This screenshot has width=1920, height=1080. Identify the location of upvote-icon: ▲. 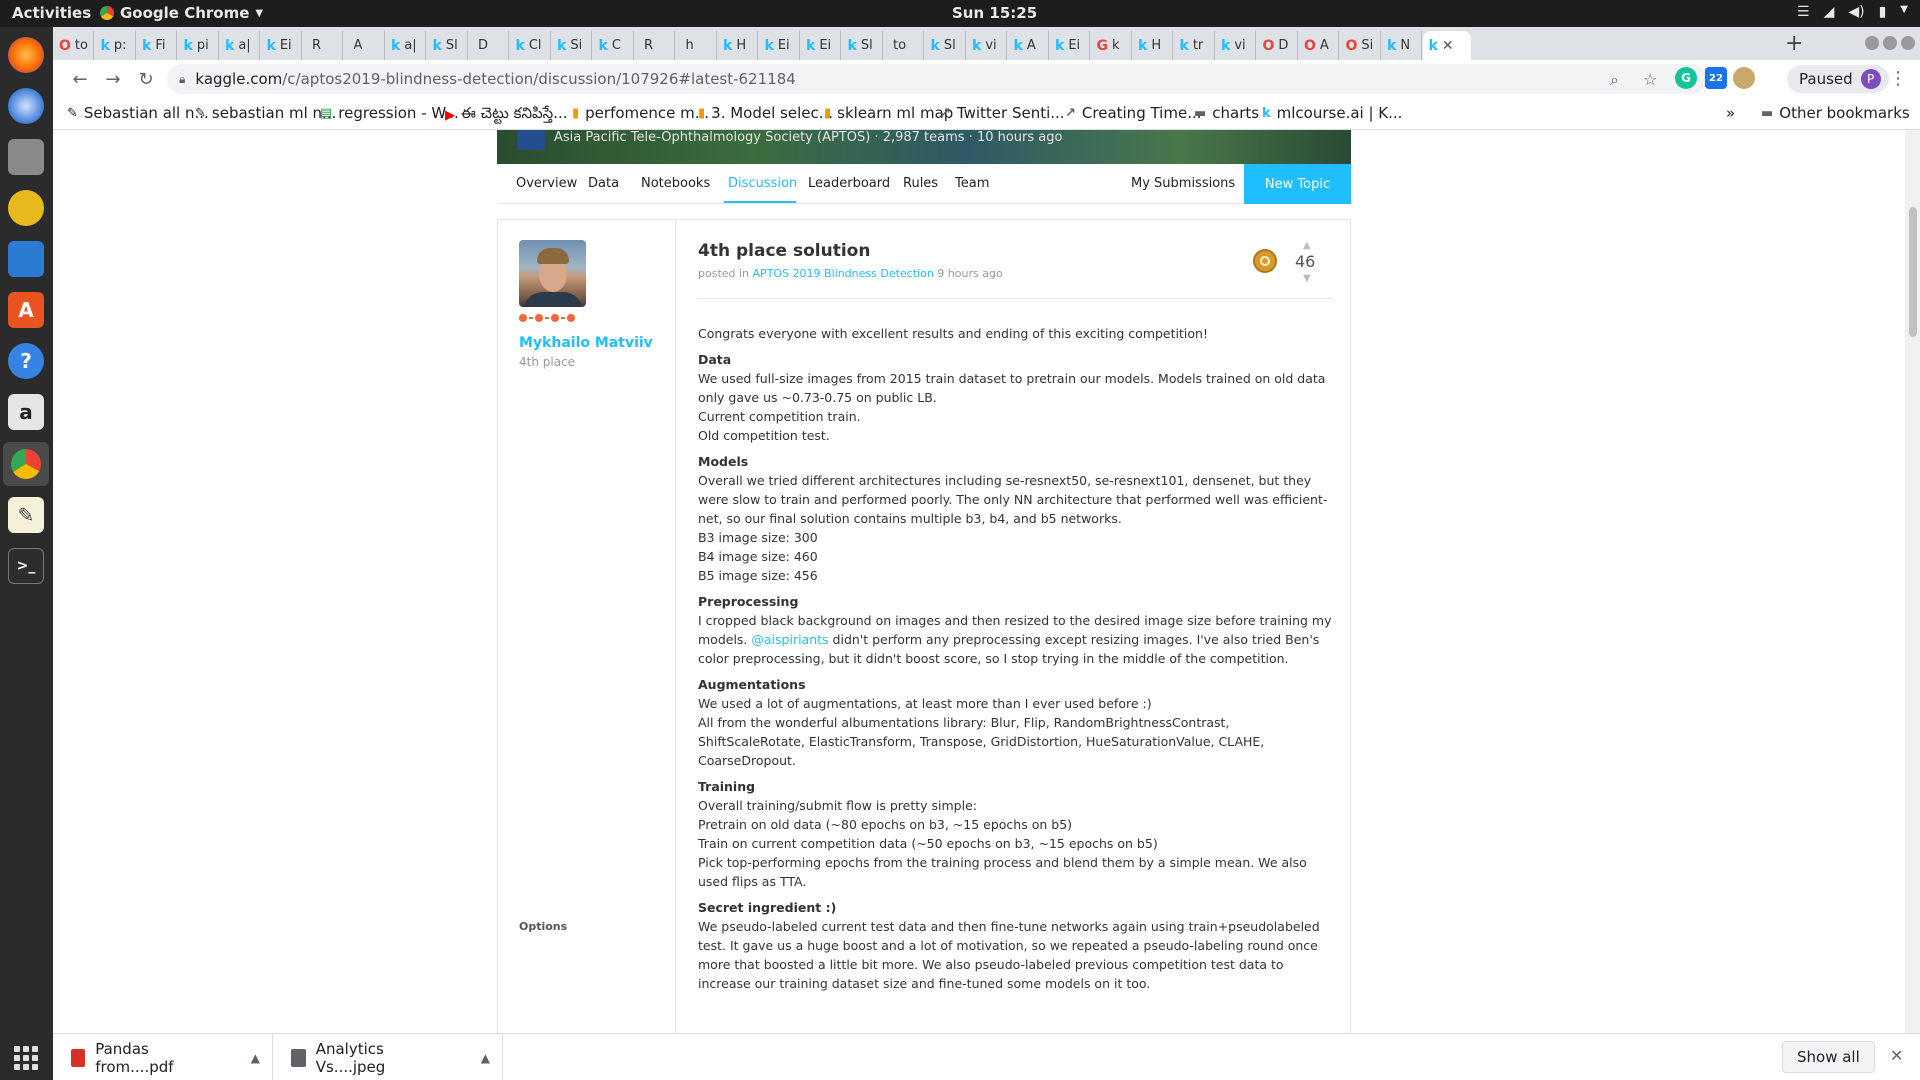
(1307, 245).